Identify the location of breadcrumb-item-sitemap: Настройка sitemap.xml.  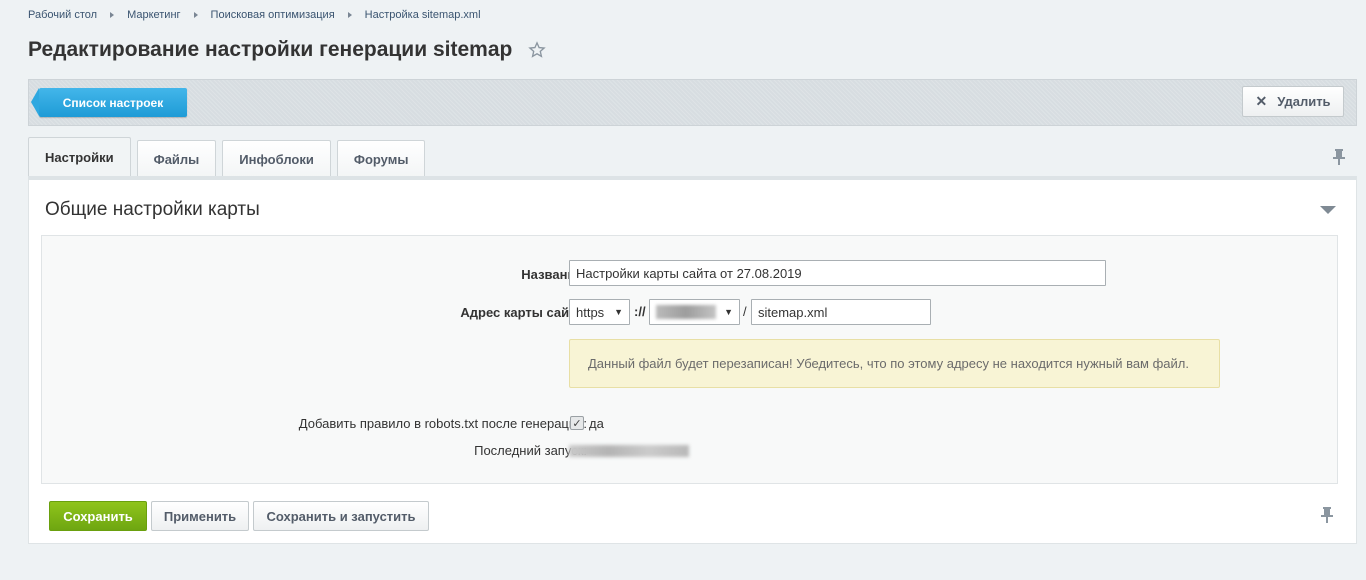
(423, 15).